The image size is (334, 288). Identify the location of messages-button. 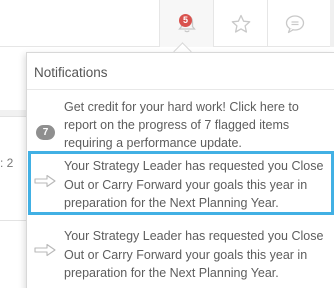
(294, 23).